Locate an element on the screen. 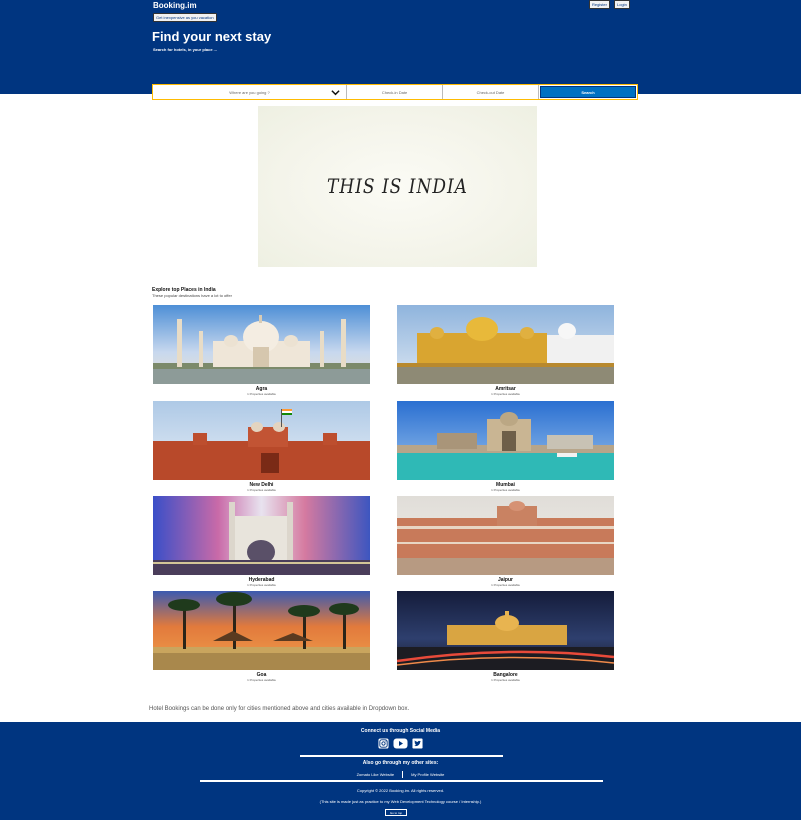 The width and height of the screenshot is (801, 820). city-card-bangalore: Bangalore 1 Properties available is located at coordinates (505, 636).